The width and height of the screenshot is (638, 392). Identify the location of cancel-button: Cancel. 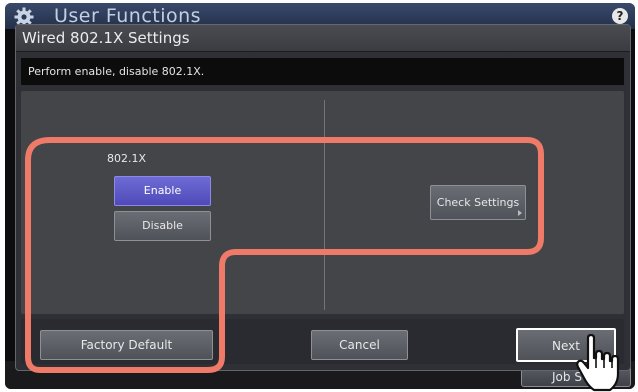
(359, 345).